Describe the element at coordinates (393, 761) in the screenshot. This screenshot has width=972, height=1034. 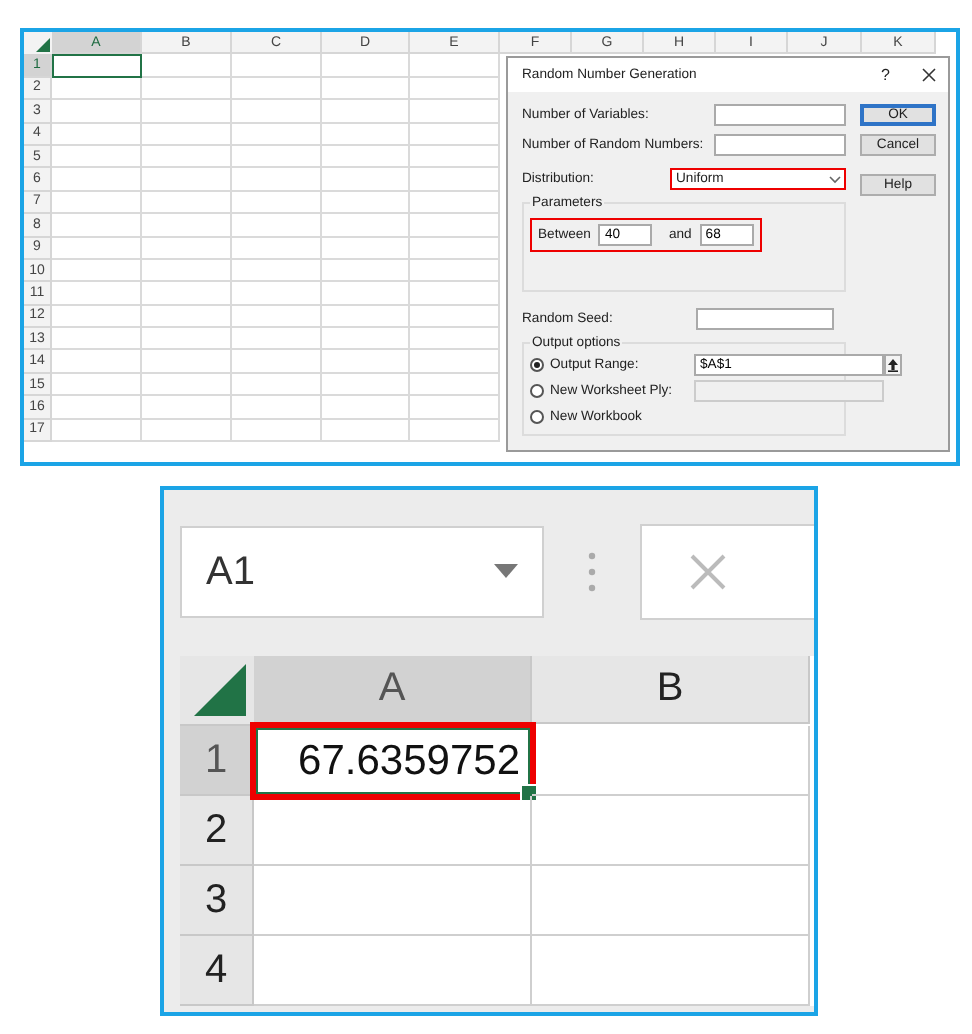
I see `active-cell: 67.6359752` at that location.